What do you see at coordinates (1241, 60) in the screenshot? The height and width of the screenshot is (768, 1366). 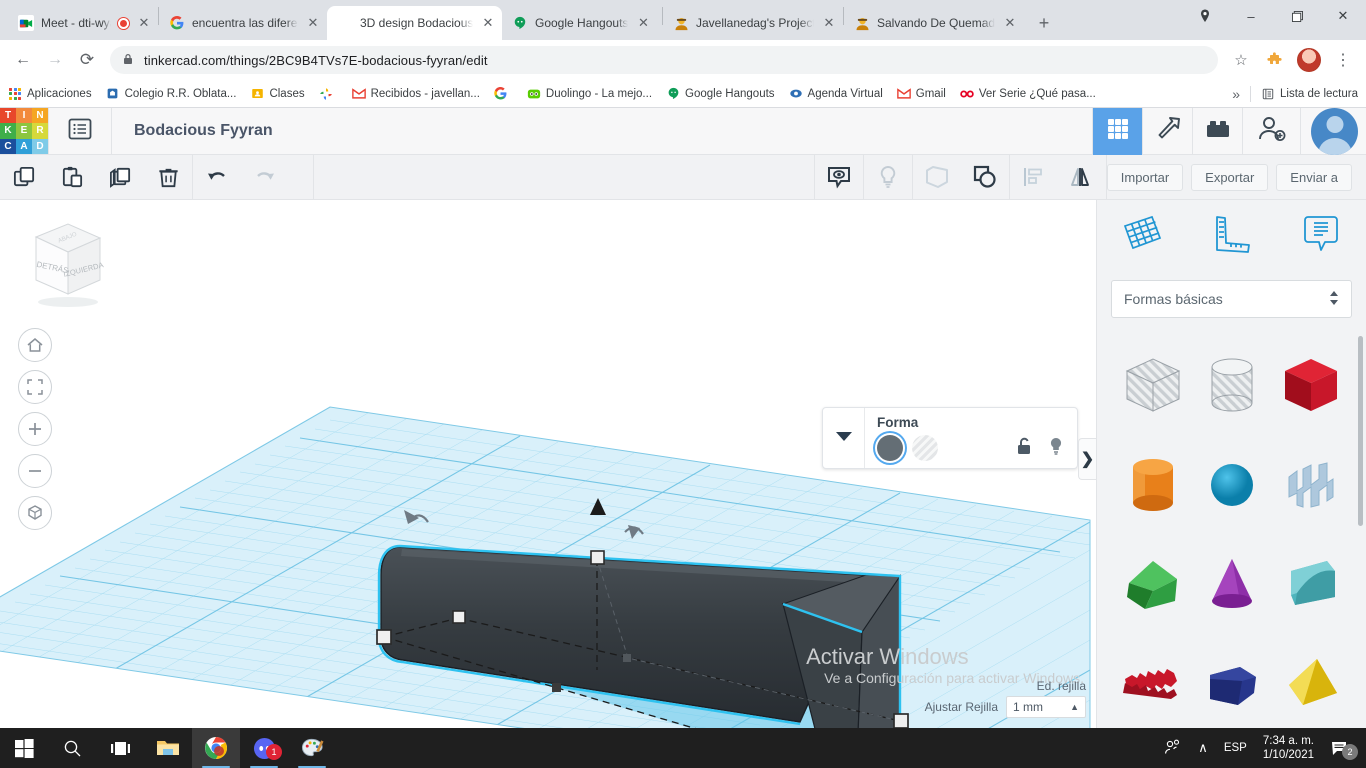 I see `bookmark-star-icon: ☆` at bounding box center [1241, 60].